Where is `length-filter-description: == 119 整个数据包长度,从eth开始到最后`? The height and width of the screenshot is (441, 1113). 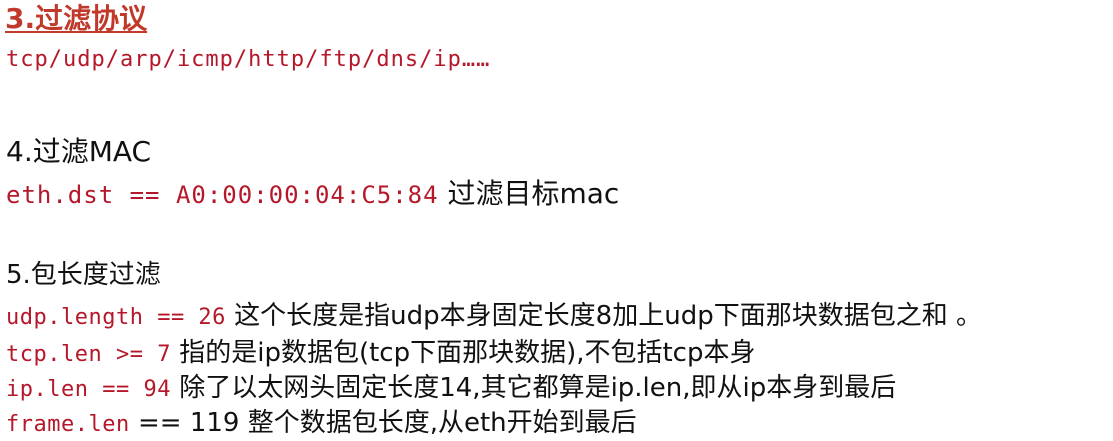
length-filter-description: == 119 整个数据包长度,从eth开始到最后 is located at coordinates (383, 423).